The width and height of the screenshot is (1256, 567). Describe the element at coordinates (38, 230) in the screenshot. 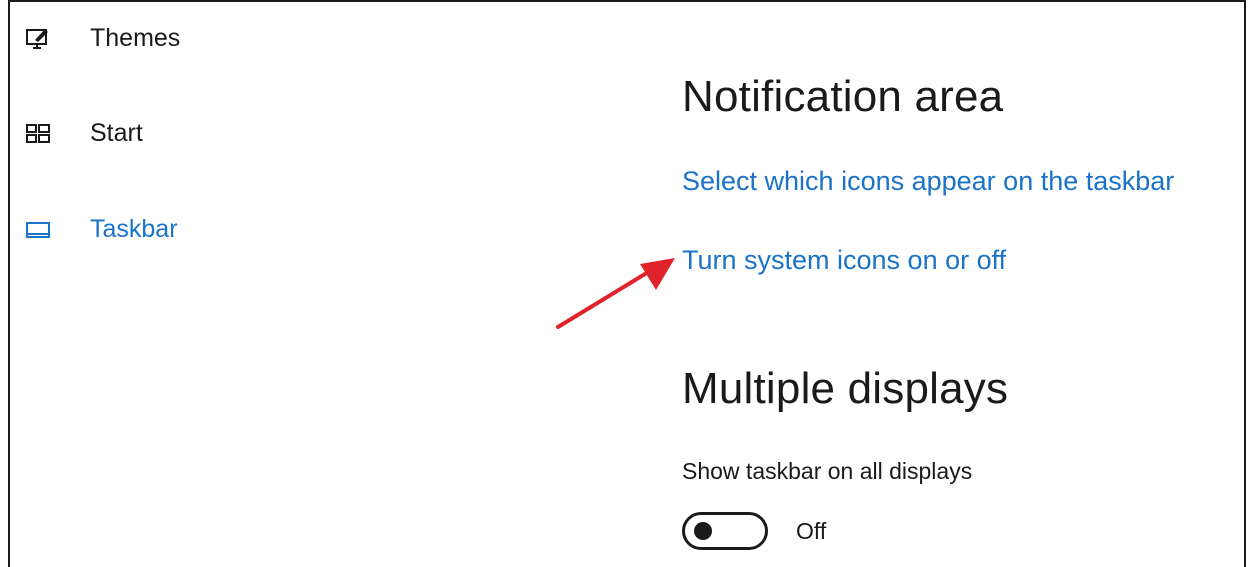

I see `taskbar-icon` at that location.